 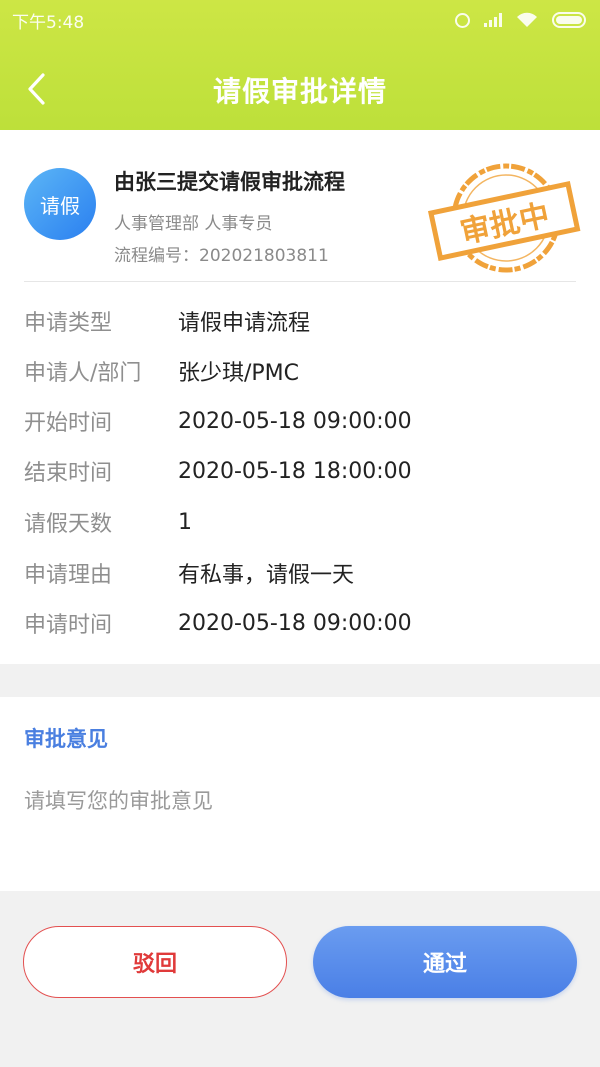 I want to click on field-value: 张少琪/PMC, so click(x=239, y=373).